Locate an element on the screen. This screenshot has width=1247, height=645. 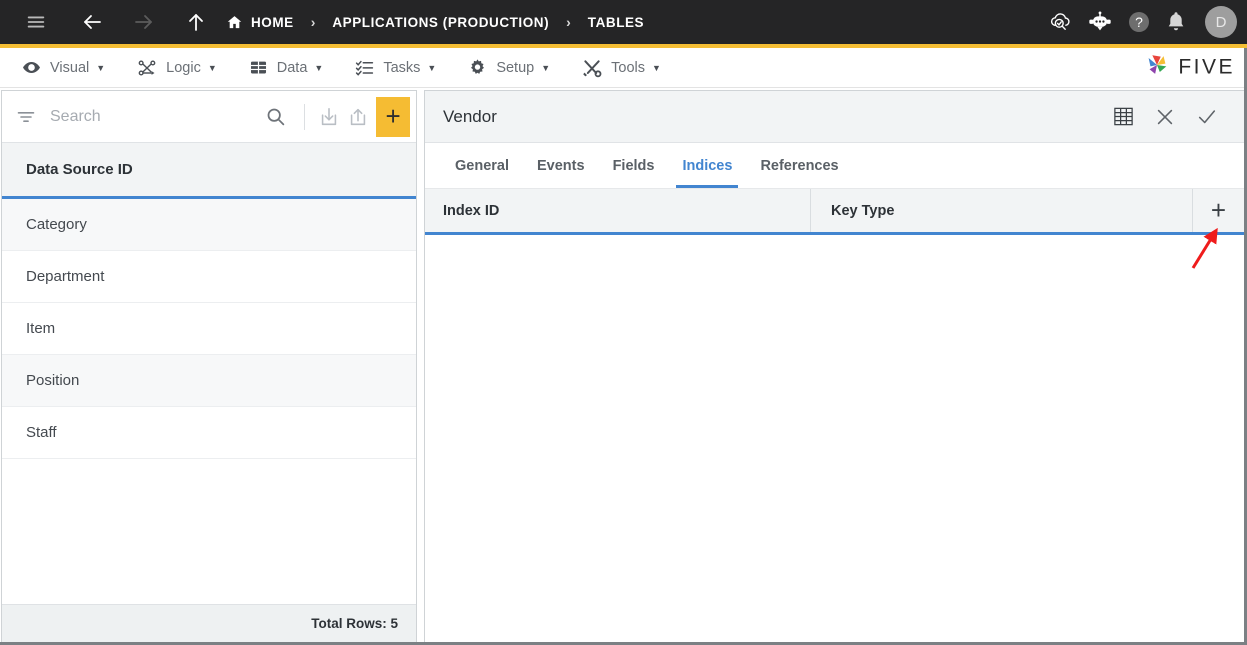
list-item: Department is located at coordinates (209, 277).